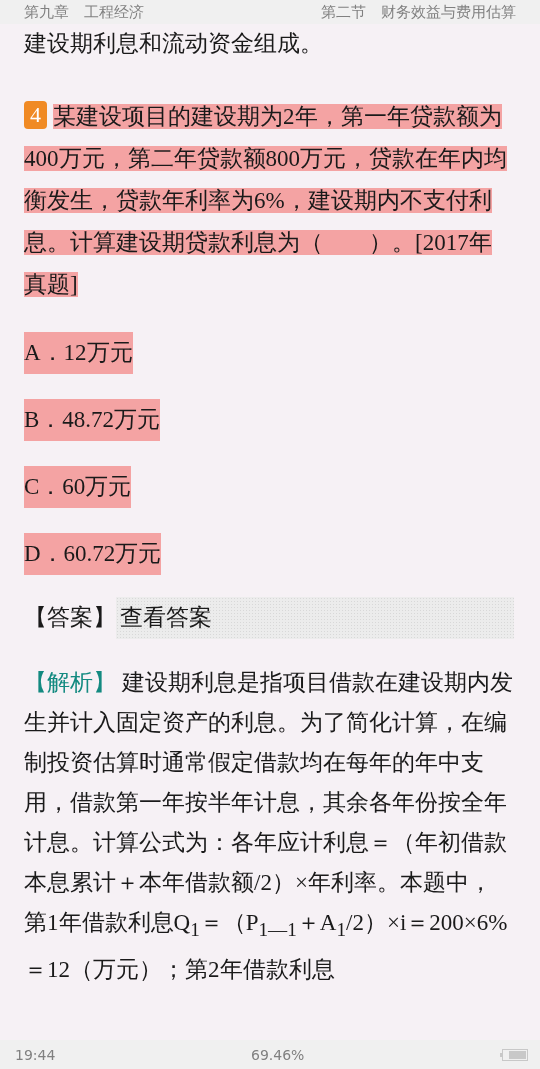 This screenshot has width=540, height=1069. I want to click on answer-option: C．60万元, so click(78, 487).